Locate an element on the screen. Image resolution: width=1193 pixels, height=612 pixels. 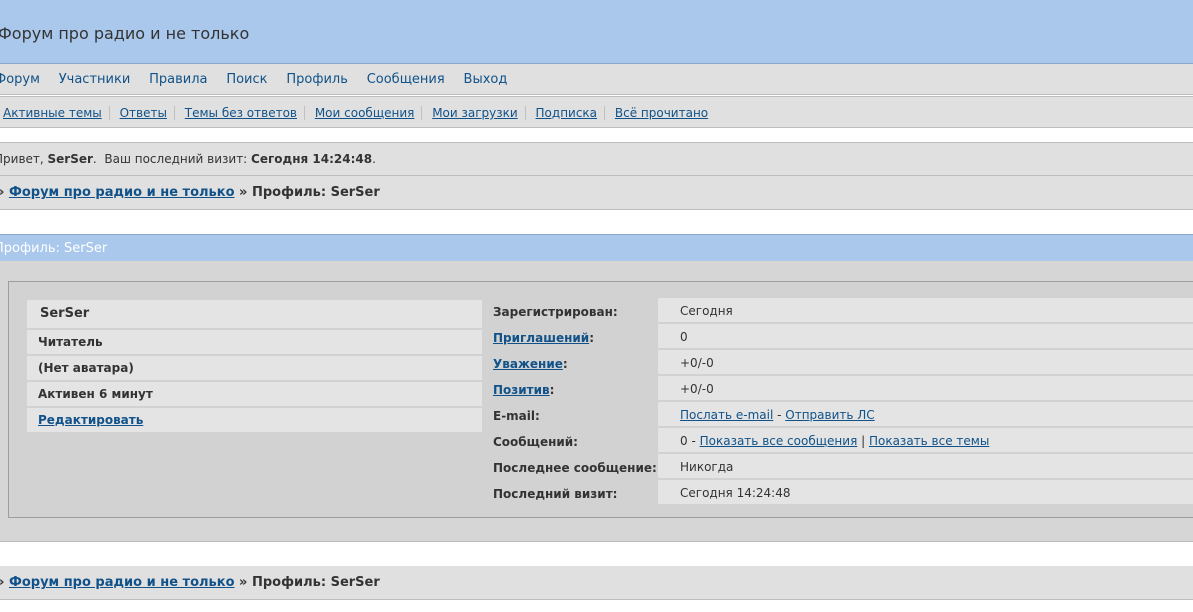
email-links: Послать e-mail - Отправить ЛС is located at coordinates (777, 415).